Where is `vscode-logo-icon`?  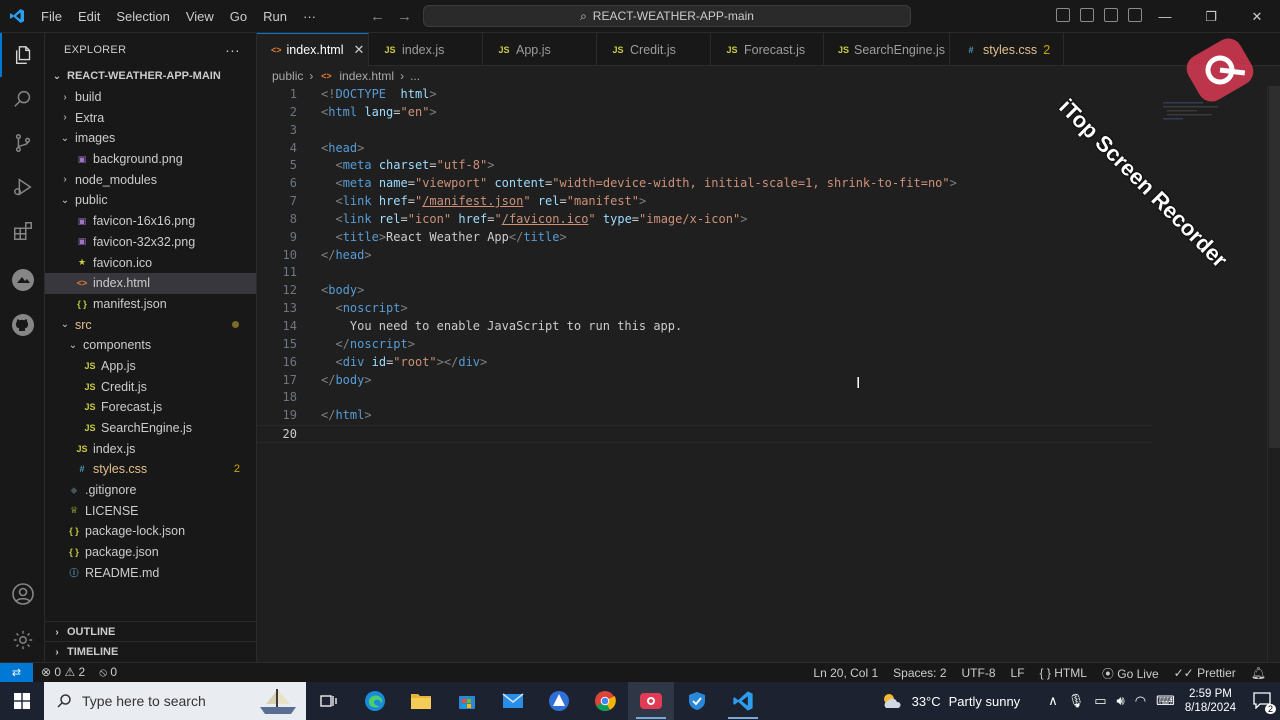 vscode-logo-icon is located at coordinates (16, 16).